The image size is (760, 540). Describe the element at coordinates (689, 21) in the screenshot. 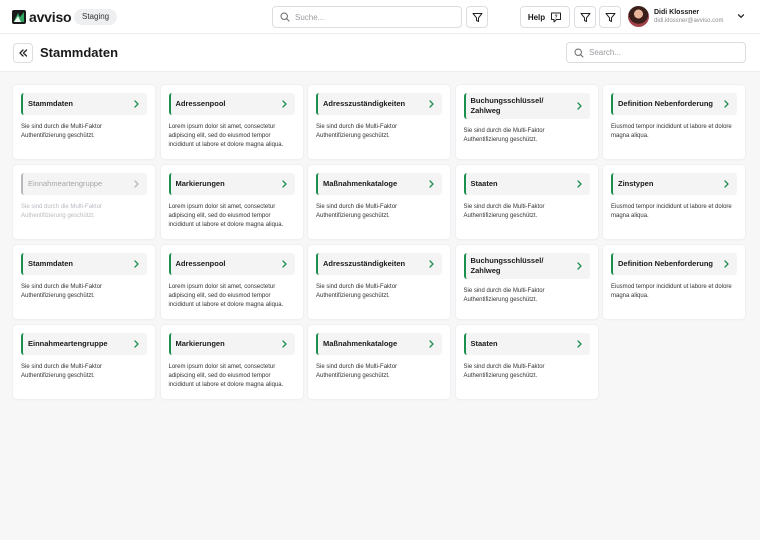

I see `user-email: didi.klossner@avviso.com` at that location.